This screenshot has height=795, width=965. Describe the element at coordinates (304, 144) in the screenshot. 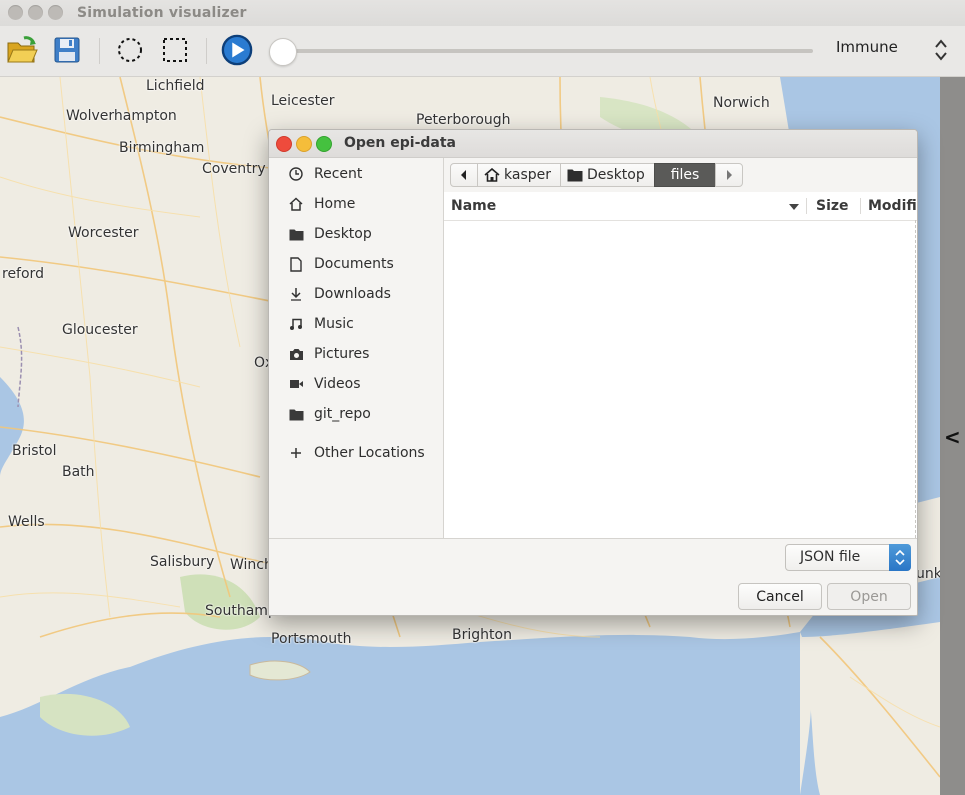

I see `dialog-minimize-button` at that location.